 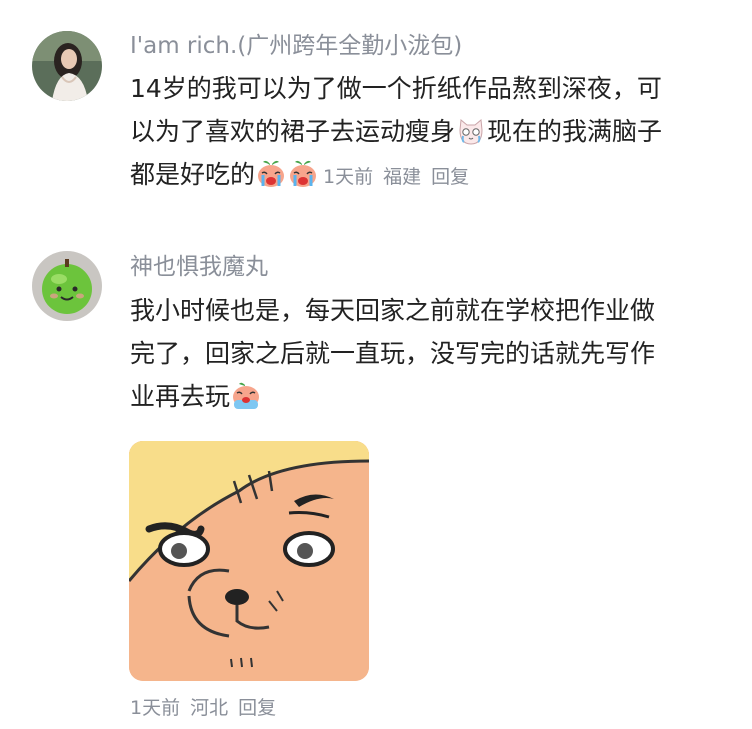 What do you see at coordinates (393, 353) in the screenshot?
I see `comment-line: 完了，回家之后就一直玩，没写完的话就先写作` at bounding box center [393, 353].